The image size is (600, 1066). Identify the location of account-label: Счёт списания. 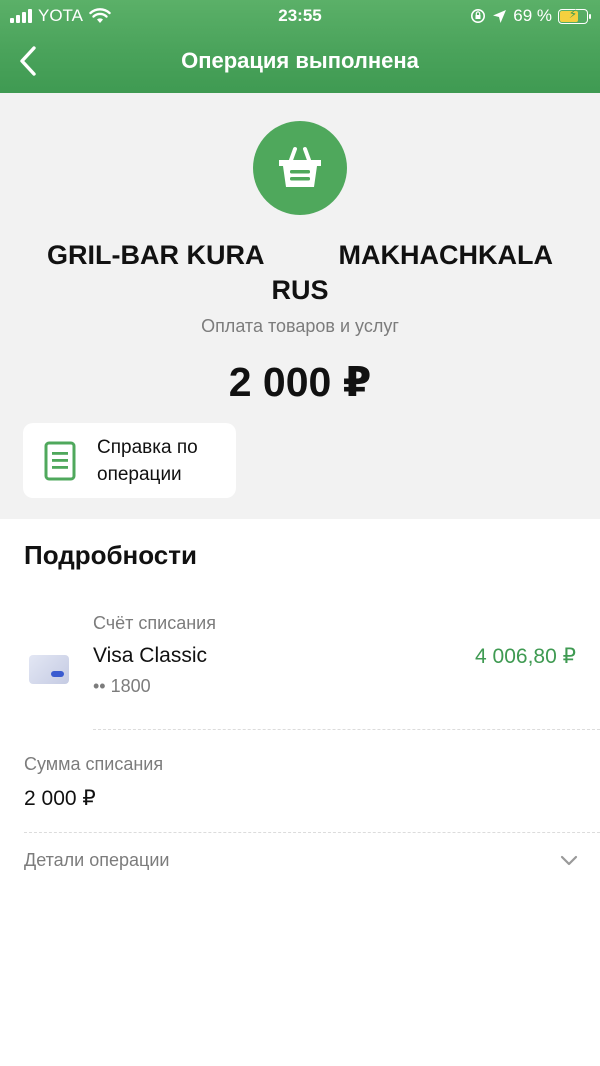
(154, 623).